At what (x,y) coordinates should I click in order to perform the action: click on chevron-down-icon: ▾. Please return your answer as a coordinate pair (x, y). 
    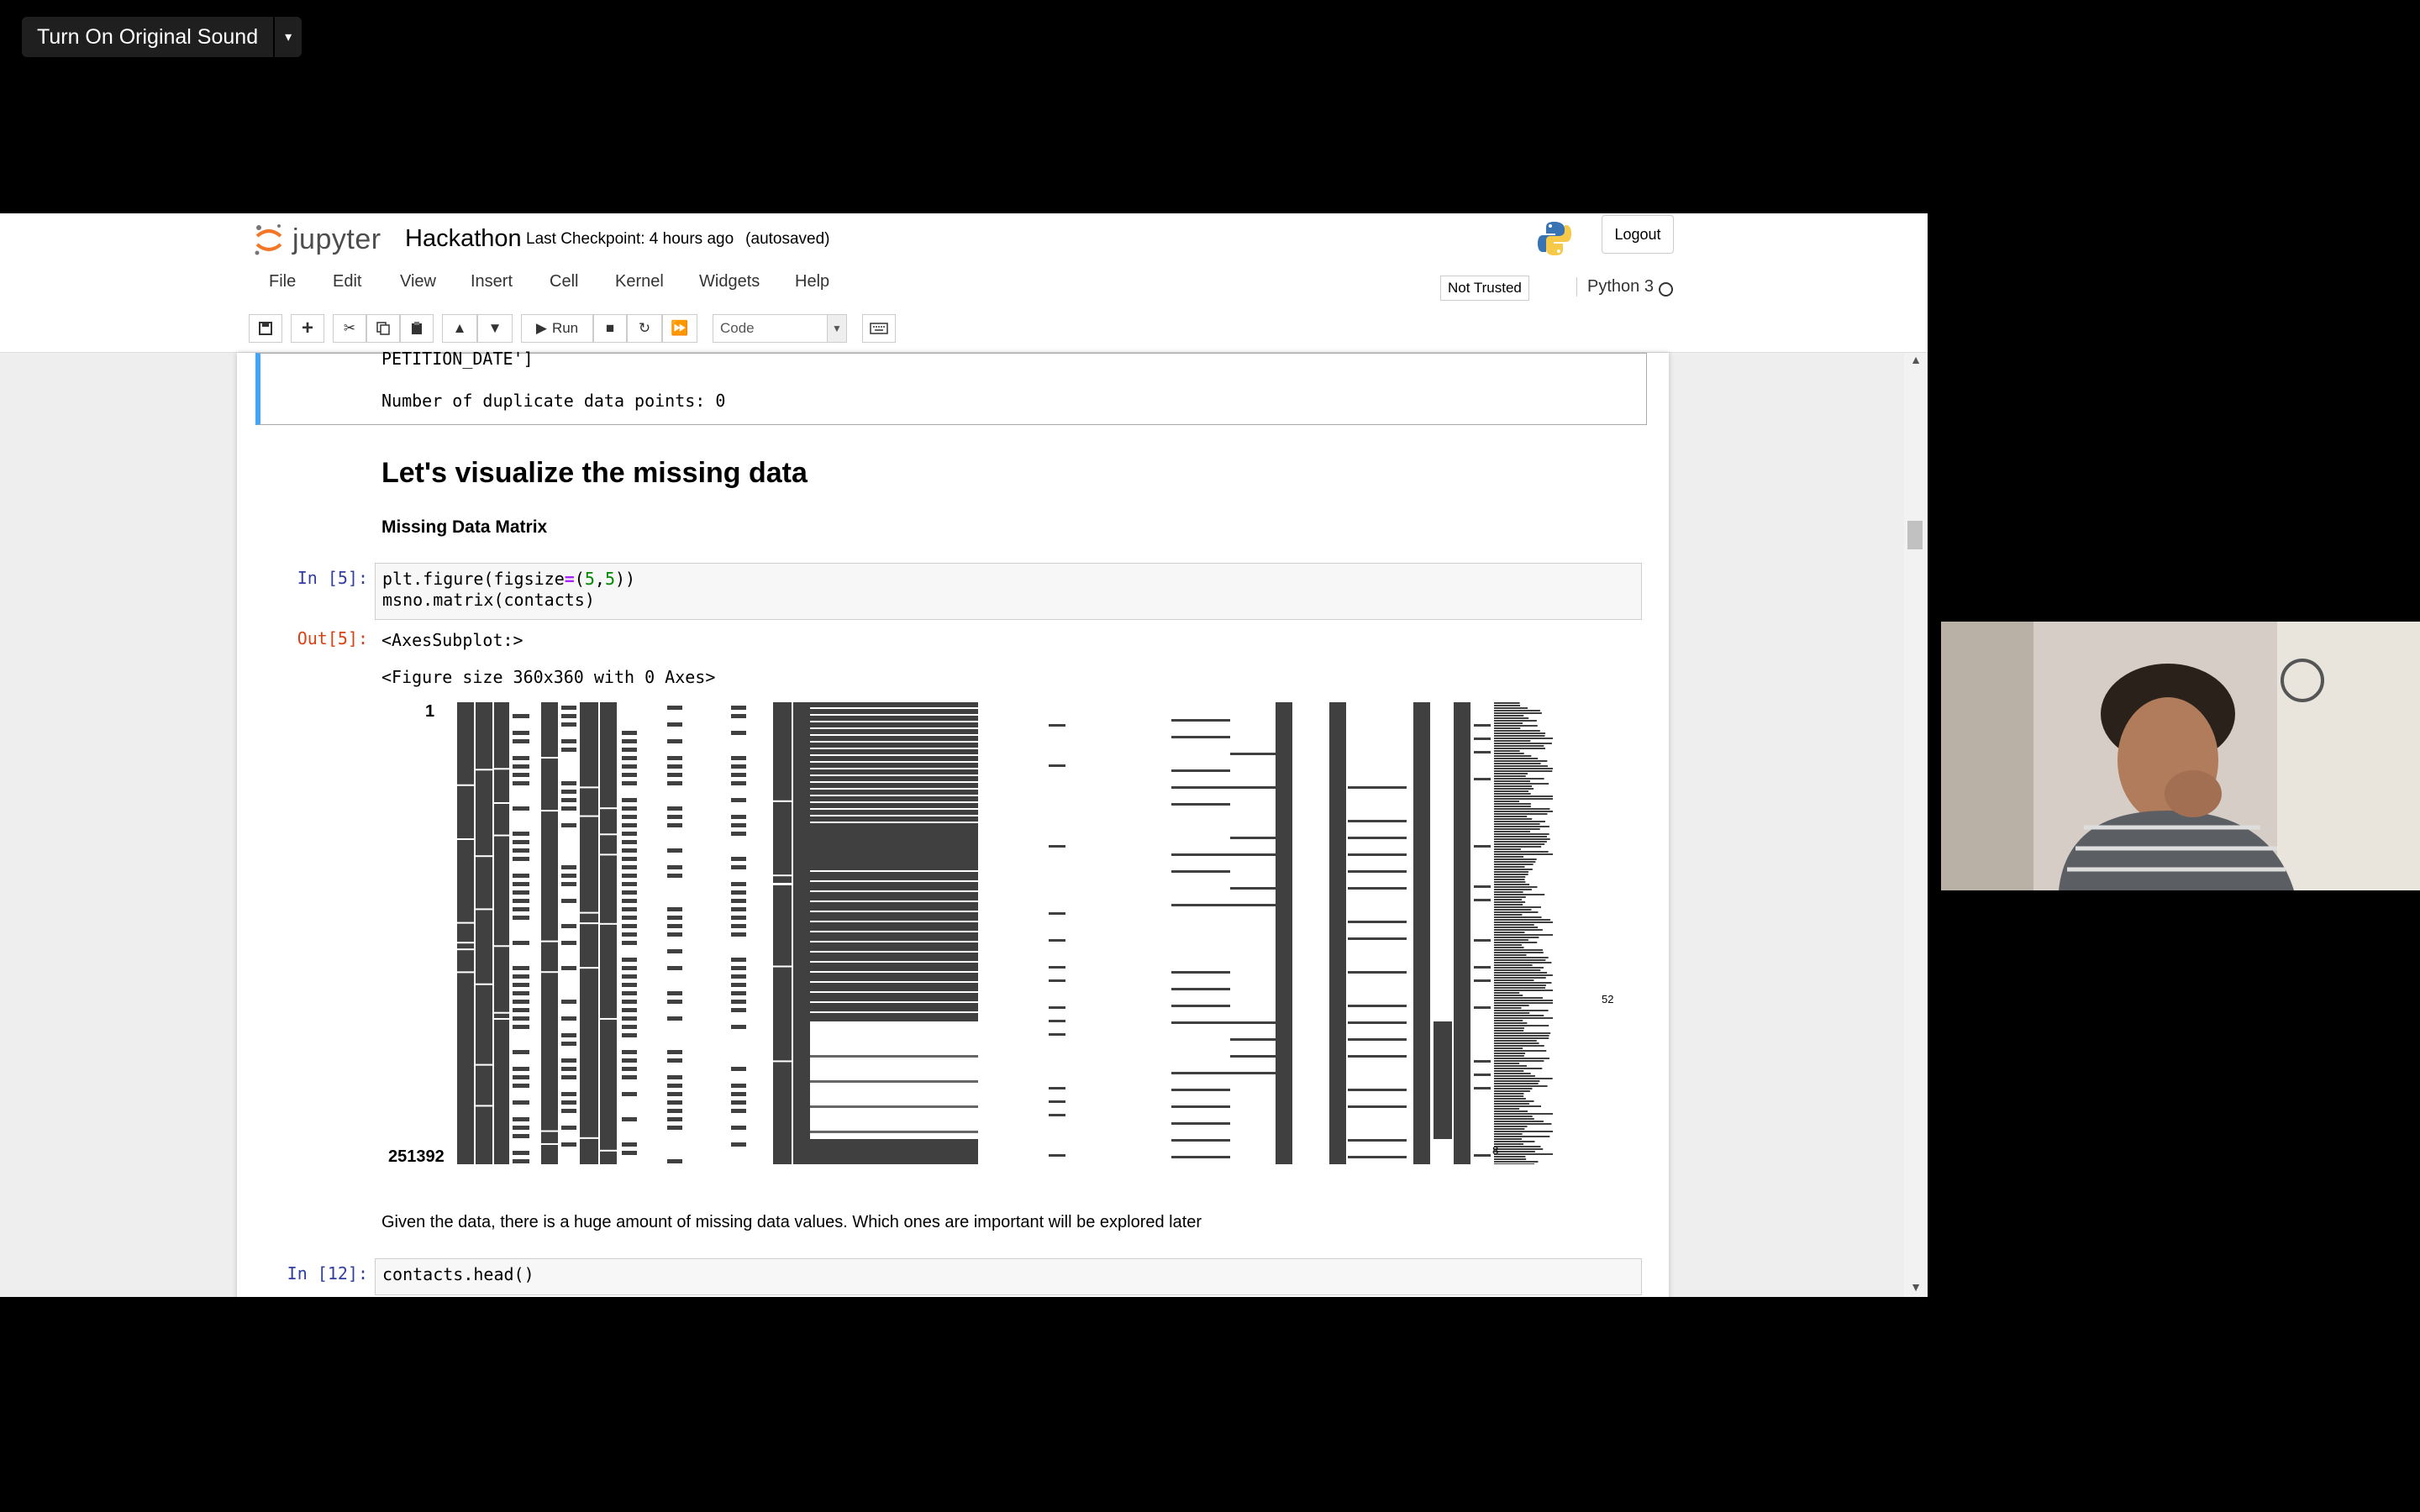
    Looking at the image, I should click on (287, 37).